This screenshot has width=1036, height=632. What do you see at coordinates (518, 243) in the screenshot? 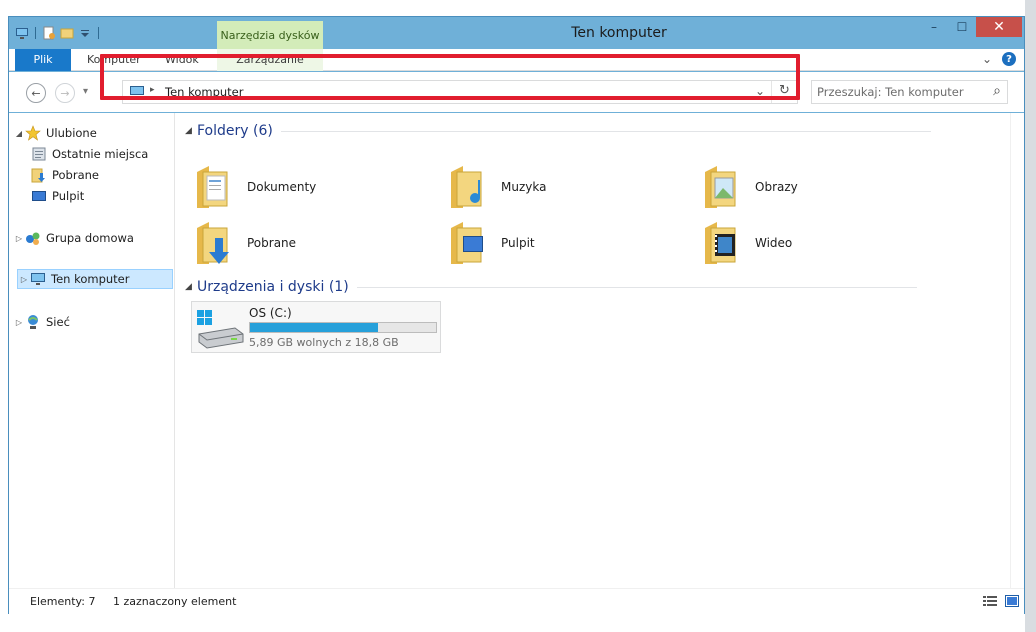
I see `folder-label: Pulpit` at bounding box center [518, 243].